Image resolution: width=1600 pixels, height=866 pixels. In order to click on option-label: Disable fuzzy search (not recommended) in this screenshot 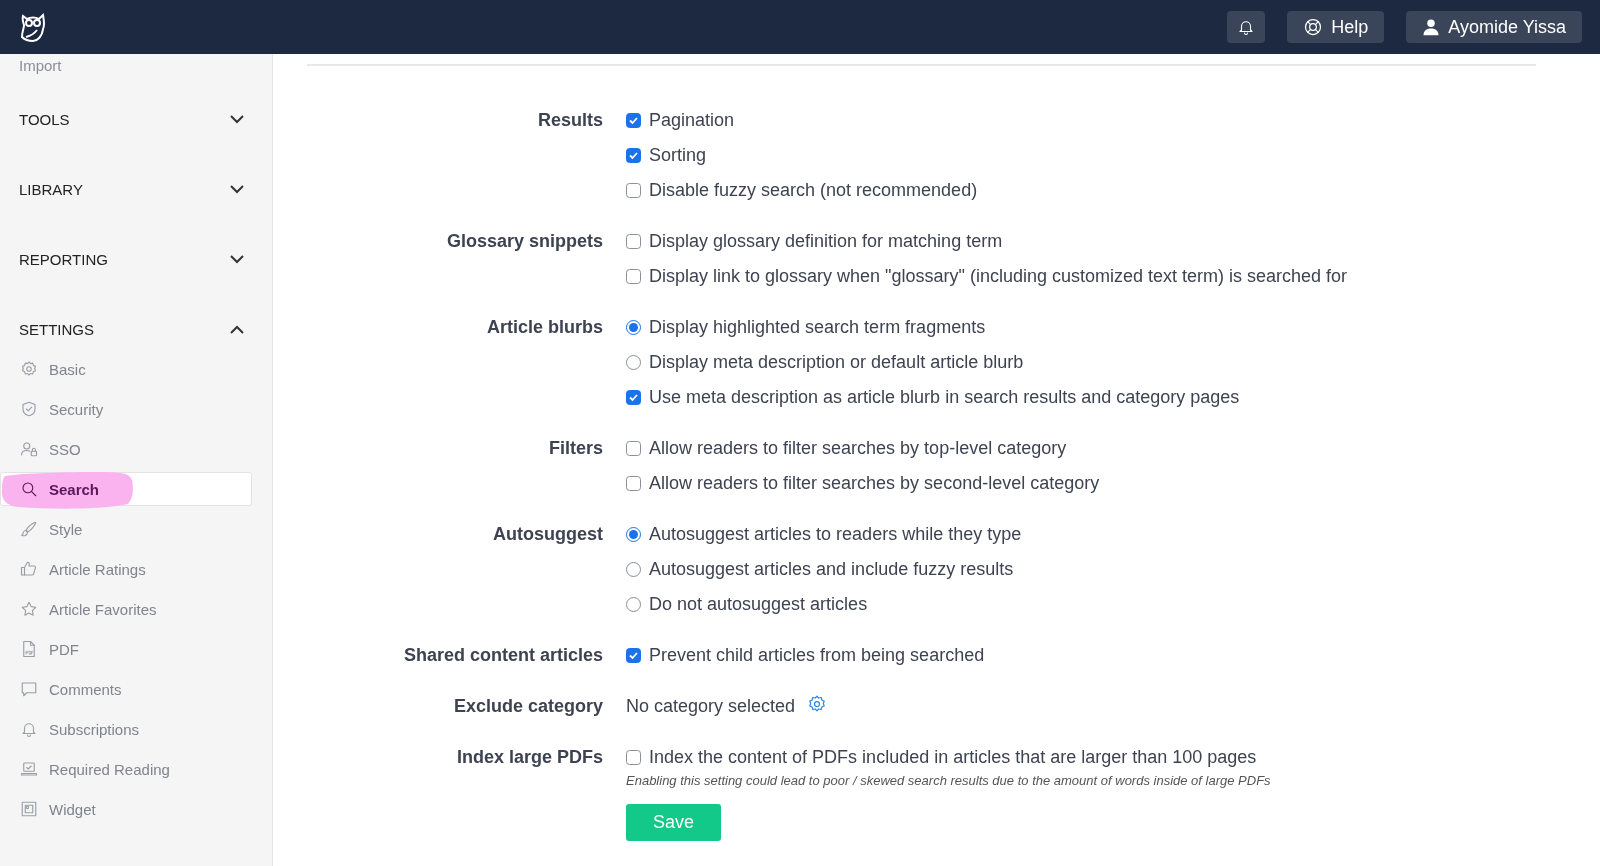, I will do `click(813, 190)`.